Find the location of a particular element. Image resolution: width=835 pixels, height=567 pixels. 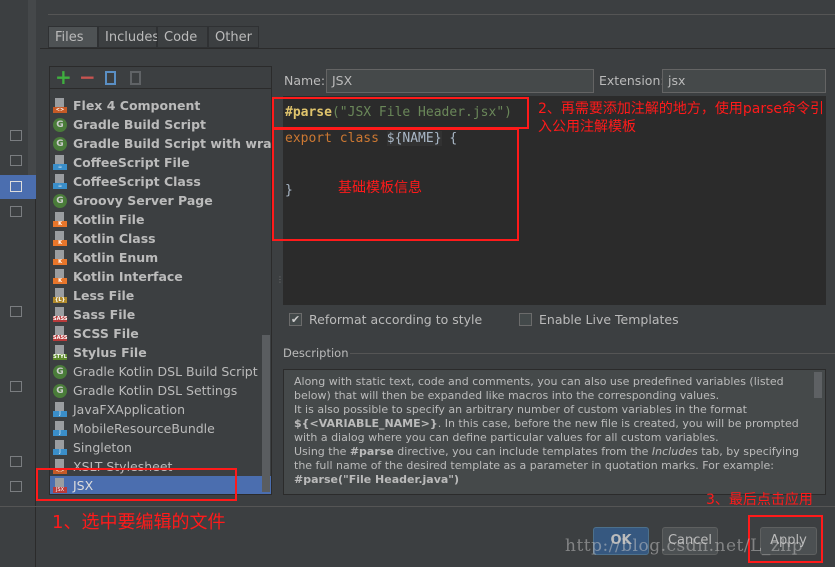

template-label: Gradle Kotlin DSL Build Script is located at coordinates (165, 371).